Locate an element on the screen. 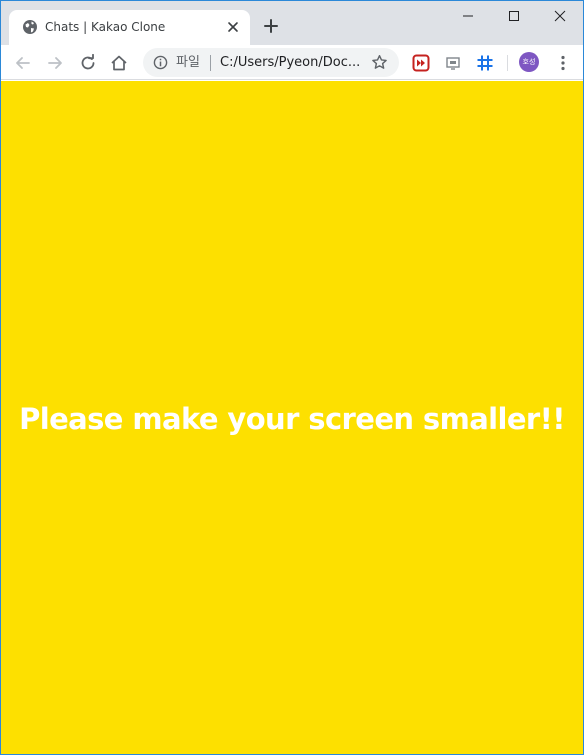  arrow-left-icon is located at coordinates (23, 63).